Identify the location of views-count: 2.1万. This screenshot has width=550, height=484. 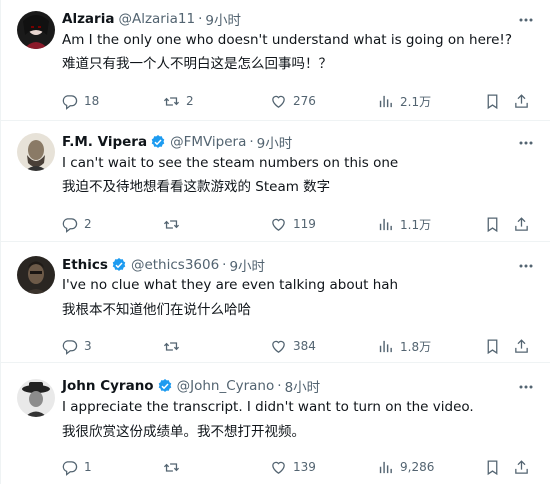
(416, 101).